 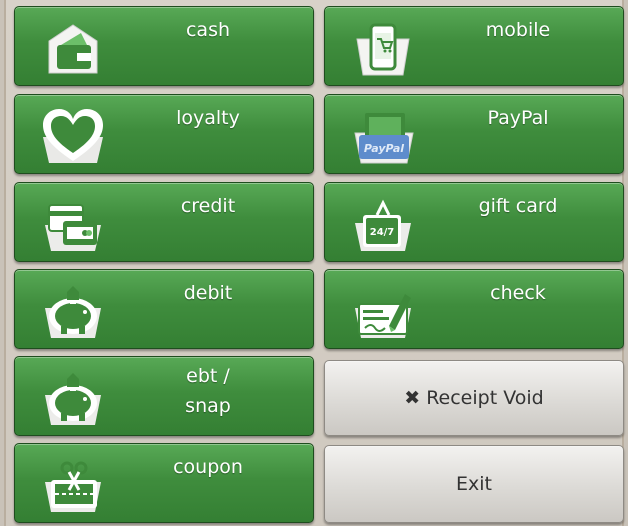 What do you see at coordinates (164, 309) in the screenshot?
I see `debit-button: debit` at bounding box center [164, 309].